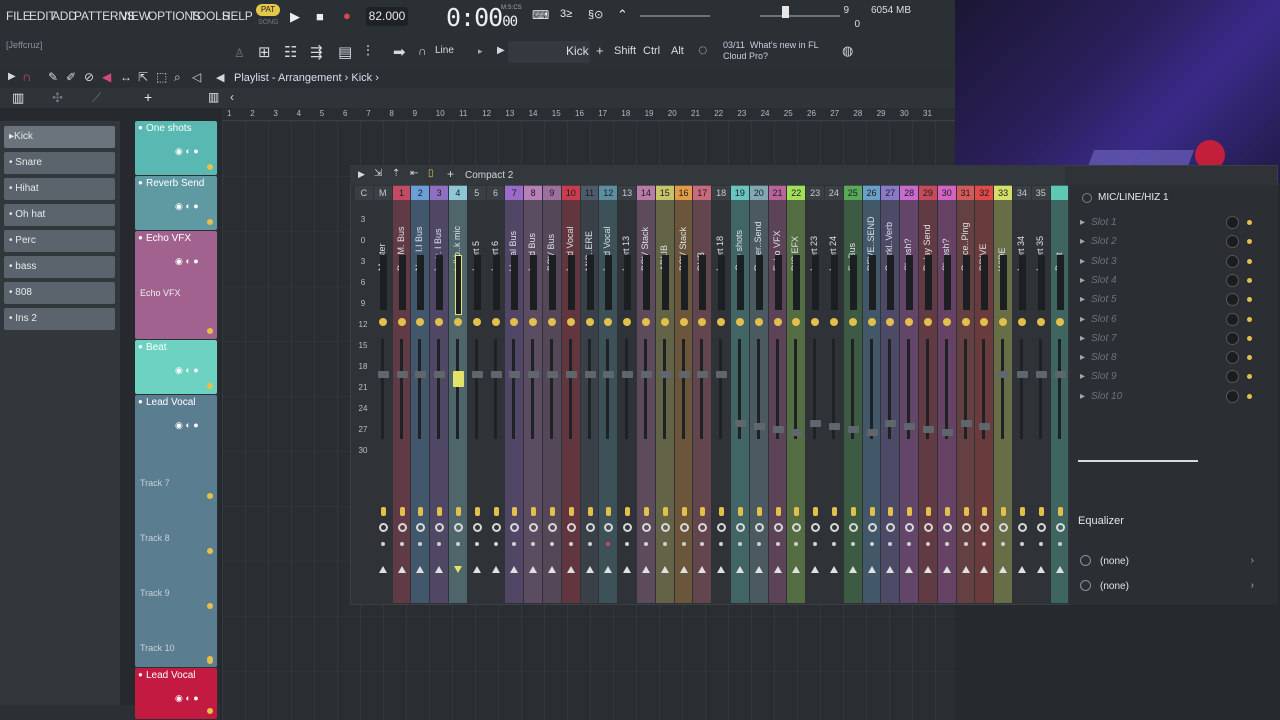  Describe the element at coordinates (364, 394) in the screenshot. I see `mixer-channel: C` at that location.